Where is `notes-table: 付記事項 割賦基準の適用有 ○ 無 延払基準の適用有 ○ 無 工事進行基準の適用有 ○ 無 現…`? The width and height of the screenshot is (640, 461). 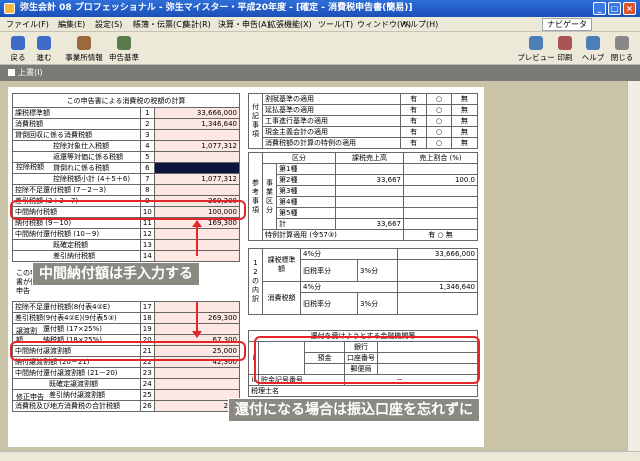 notes-table: 付記事項 割賦基準の適用有 ○ 無 延払基準の適用有 ○ 無 工事進行基準の適用有 ○ 無 現… is located at coordinates (363, 121).